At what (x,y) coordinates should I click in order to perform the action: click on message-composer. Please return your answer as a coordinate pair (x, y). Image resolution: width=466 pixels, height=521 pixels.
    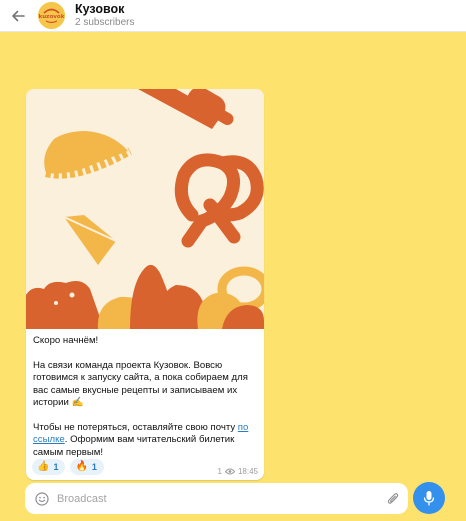
    Looking at the image, I should click on (216, 498).